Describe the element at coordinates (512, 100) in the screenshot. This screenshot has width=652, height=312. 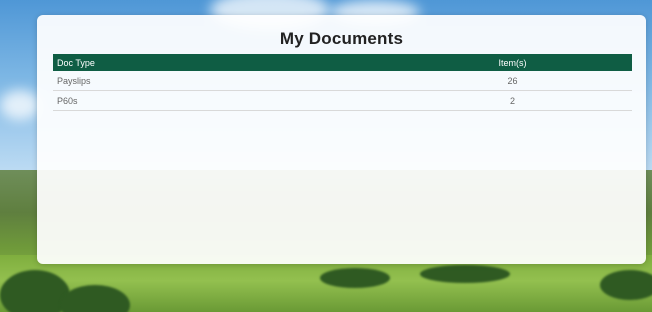
I see `items-count-cell: 2` at that location.